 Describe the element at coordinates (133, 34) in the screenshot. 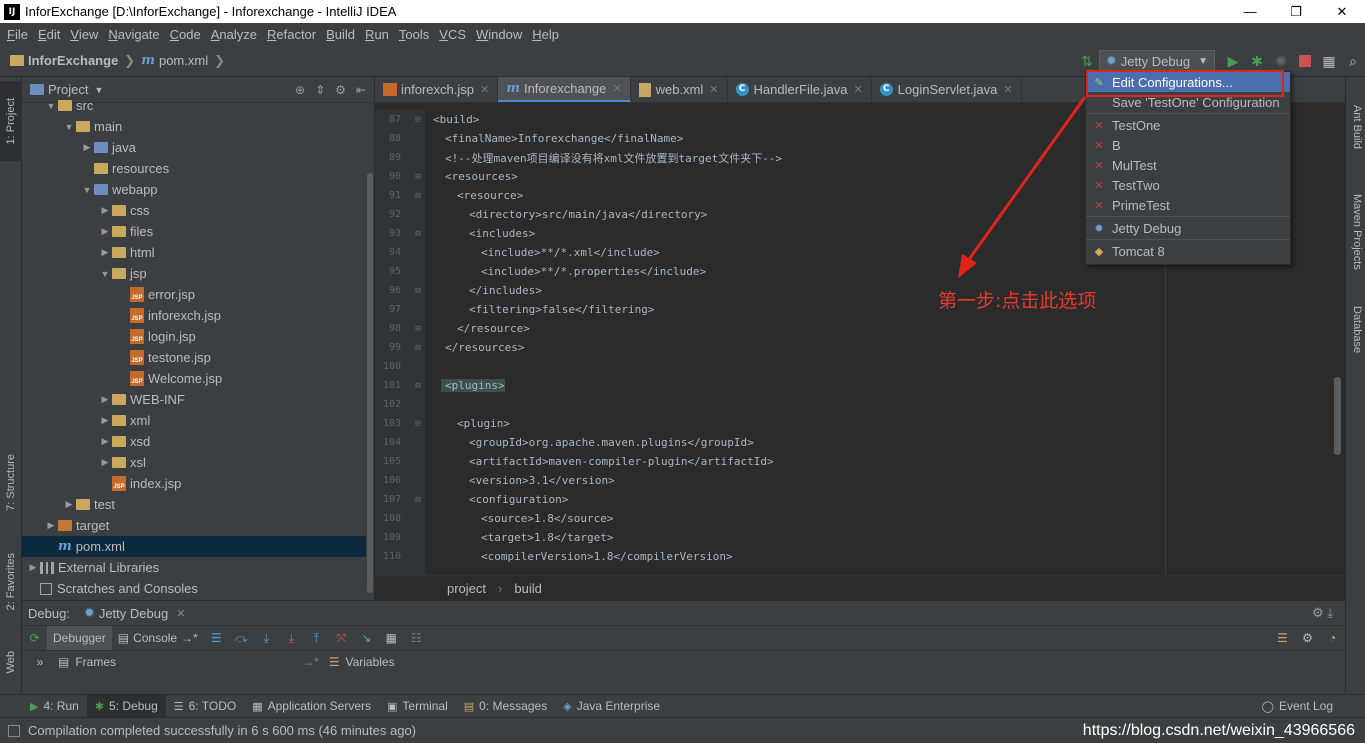

I see `menu-navigate: Navigate` at that location.